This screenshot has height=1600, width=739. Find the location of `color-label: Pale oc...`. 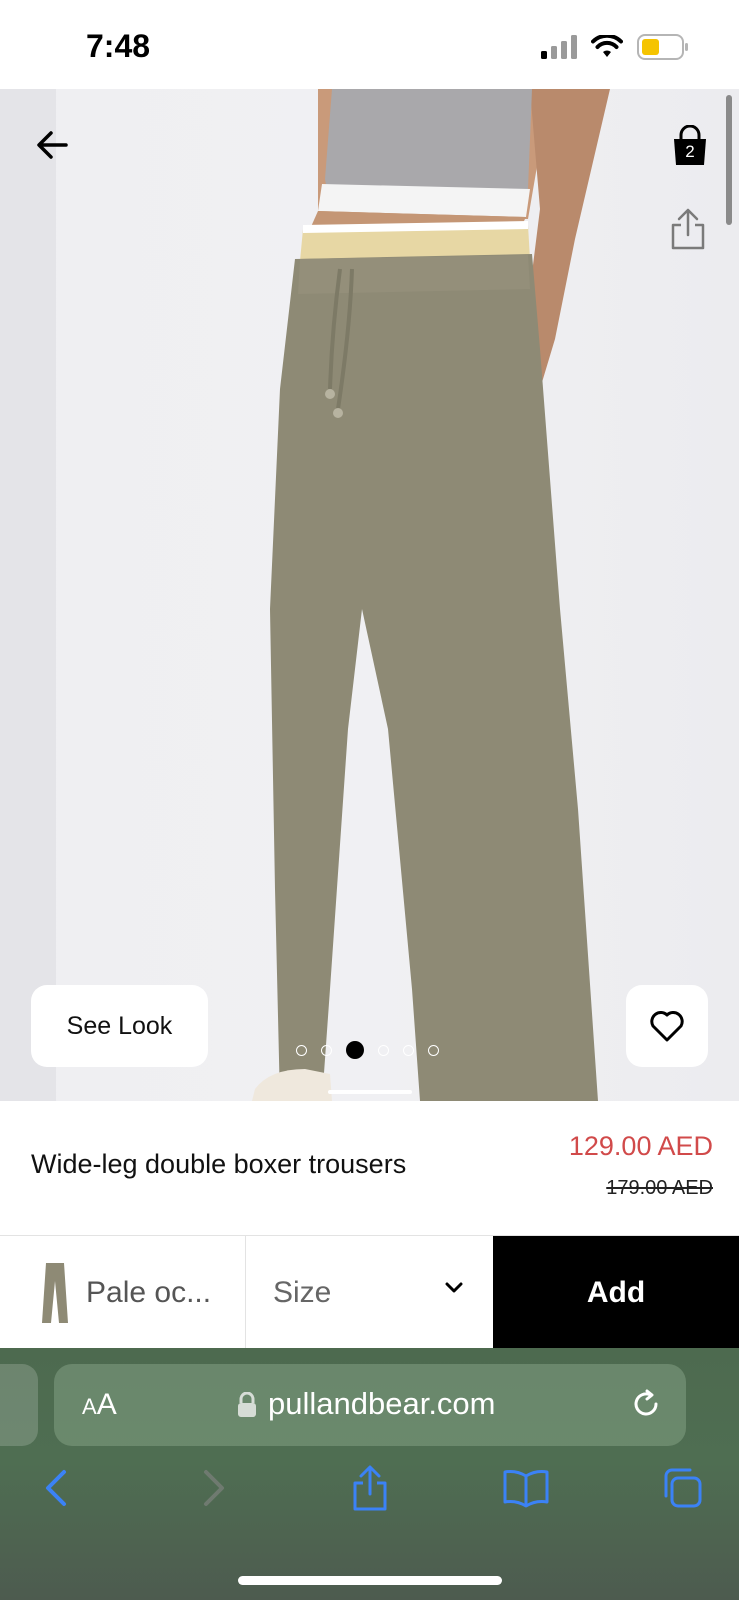

color-label: Pale oc... is located at coordinates (149, 1292).